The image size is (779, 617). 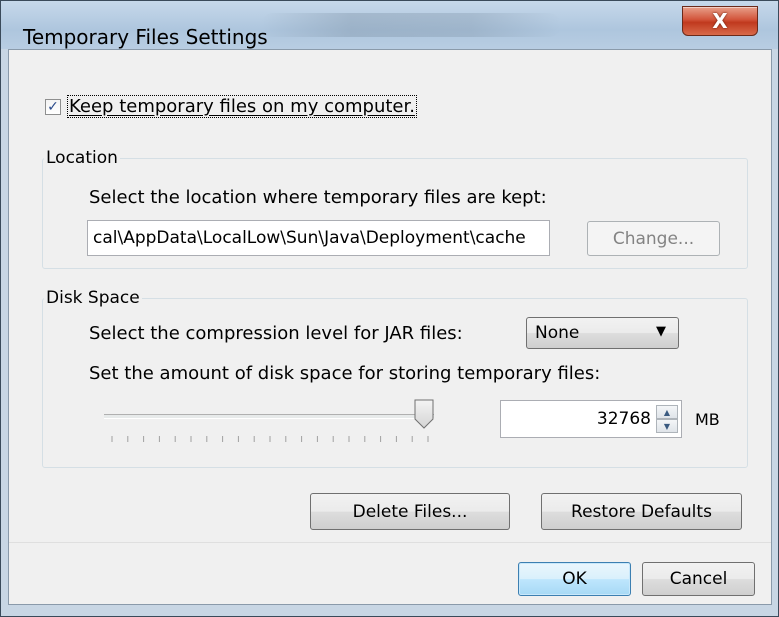 I want to click on checkmark-icon: ✓, so click(x=53, y=106).